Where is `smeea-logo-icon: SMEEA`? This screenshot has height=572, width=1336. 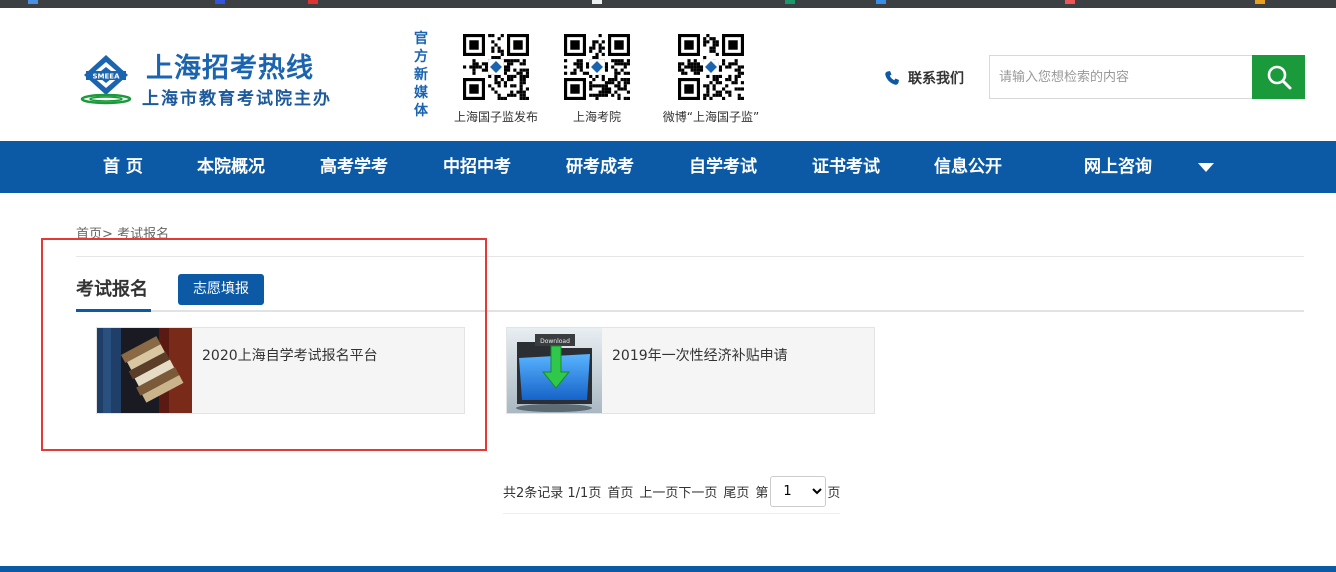 smeea-logo-icon: SMEEA is located at coordinates (106, 79).